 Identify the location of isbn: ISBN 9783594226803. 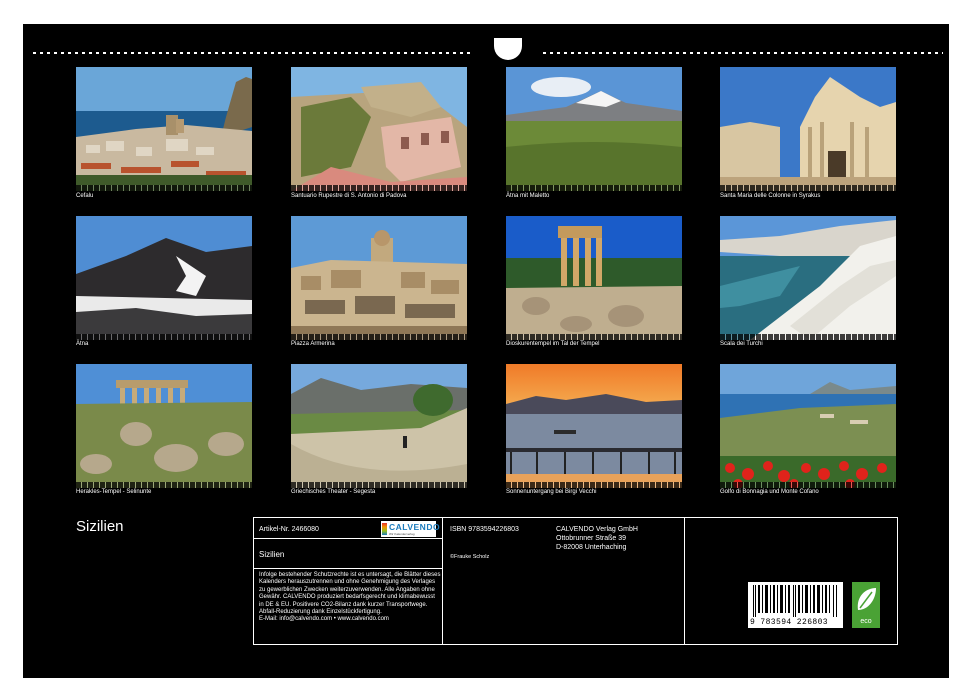
(484, 529).